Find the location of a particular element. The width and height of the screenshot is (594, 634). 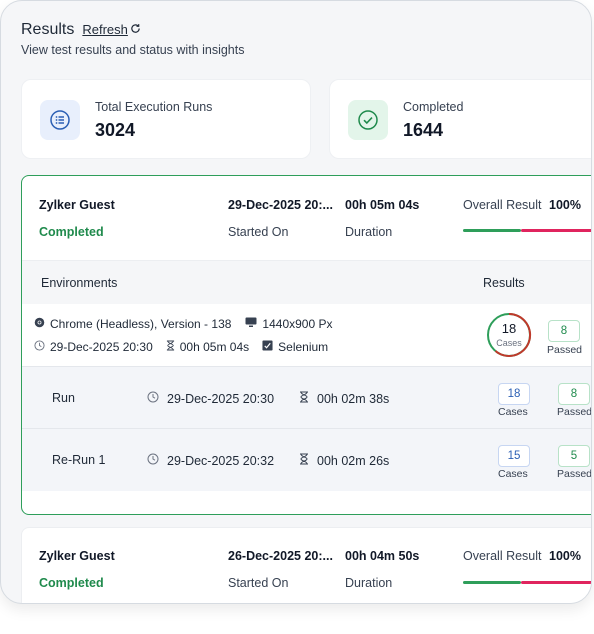

stat-value: 1644 is located at coordinates (423, 130).